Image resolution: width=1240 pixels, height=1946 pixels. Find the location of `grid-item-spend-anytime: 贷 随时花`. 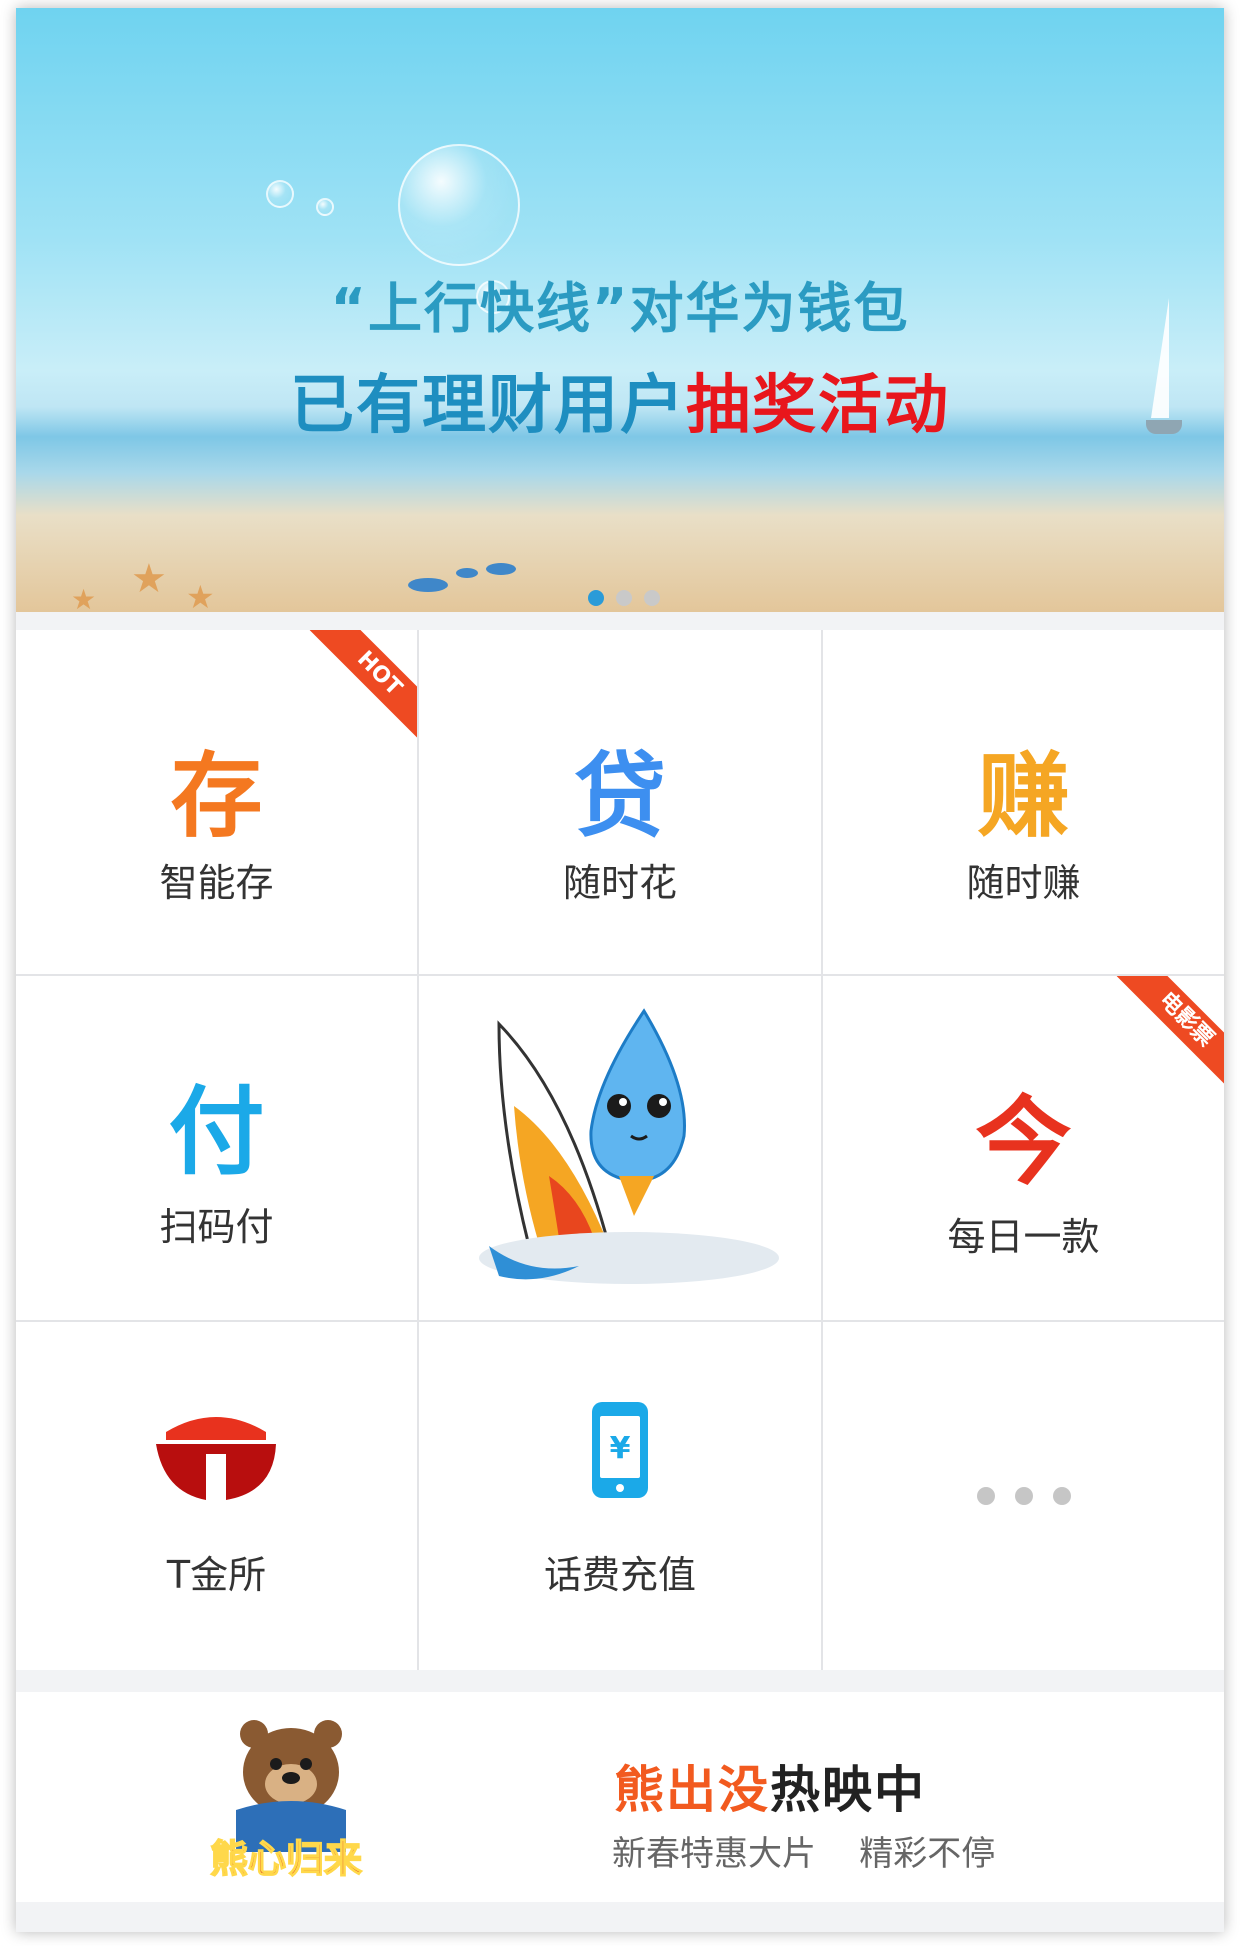

grid-item-spend-anytime: 贷 随时花 is located at coordinates (620, 802).